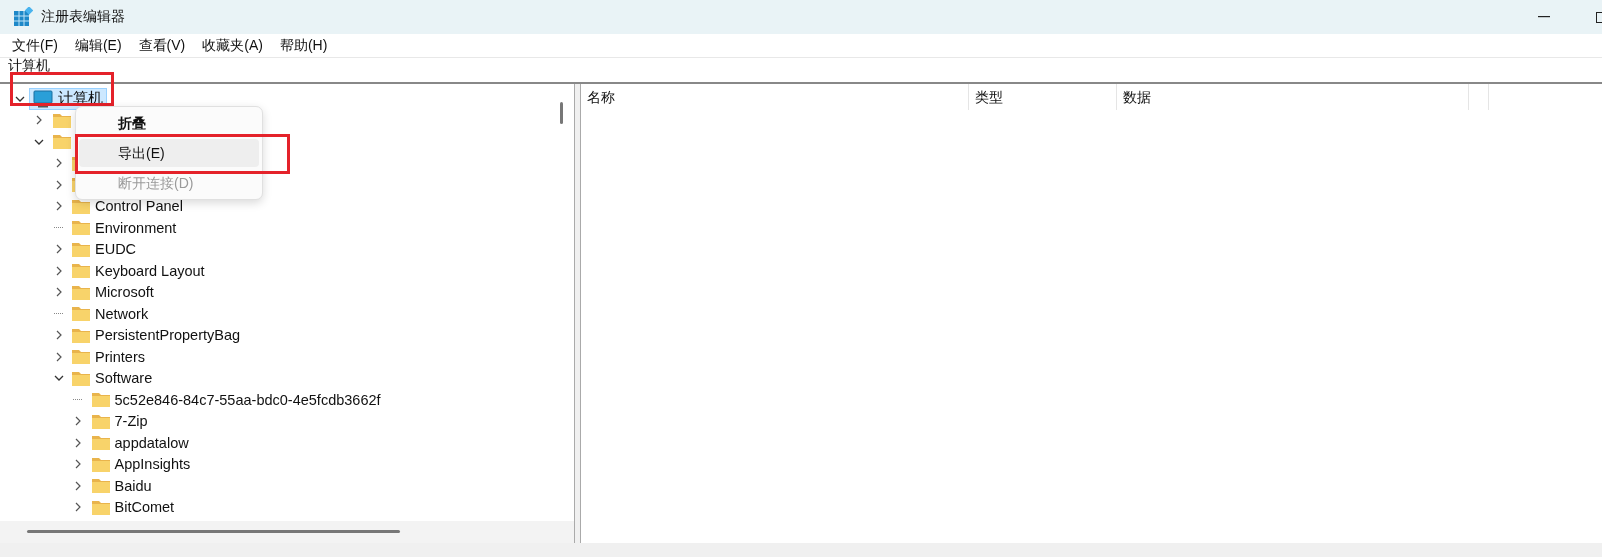 This screenshot has width=1602, height=557. I want to click on tree-node: PersistentPropertyBag, so click(156, 335).